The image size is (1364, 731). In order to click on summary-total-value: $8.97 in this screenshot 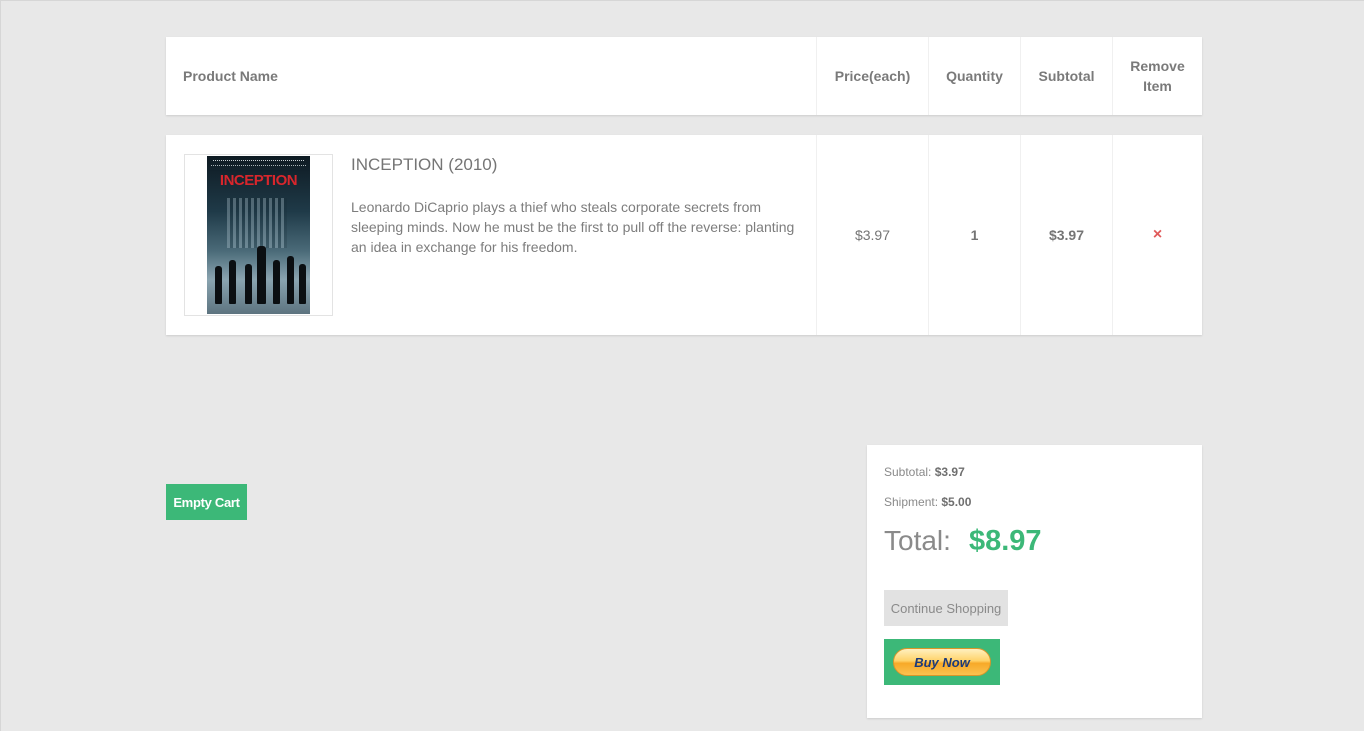, I will do `click(1005, 541)`.